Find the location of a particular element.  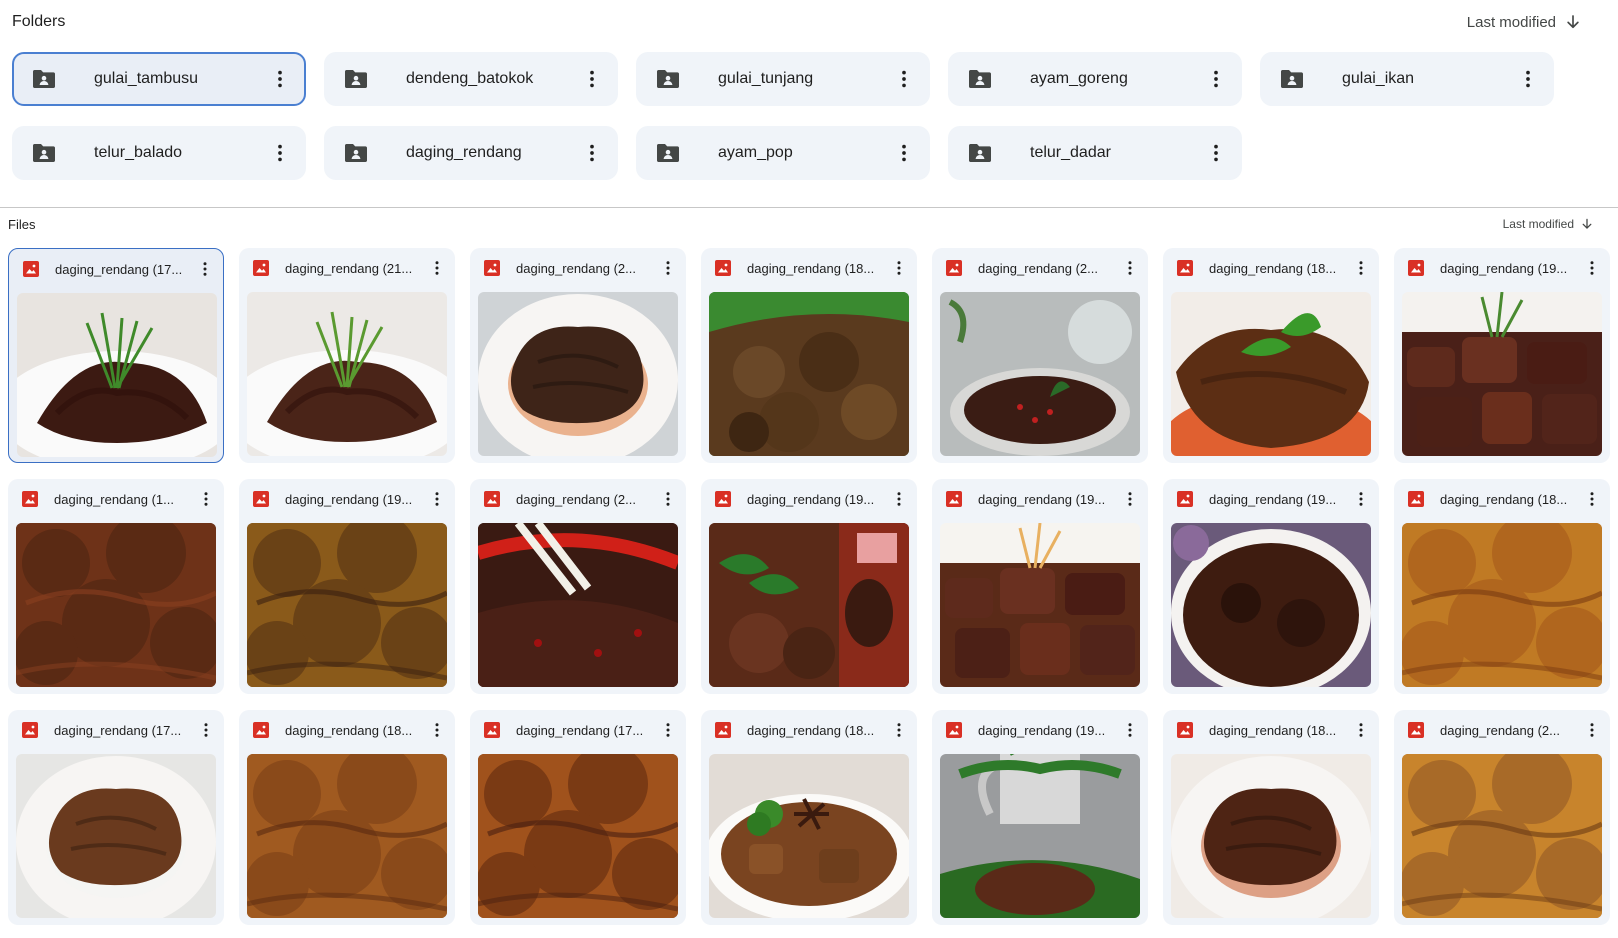

arrow-down-icon is located at coordinates (1573, 22).